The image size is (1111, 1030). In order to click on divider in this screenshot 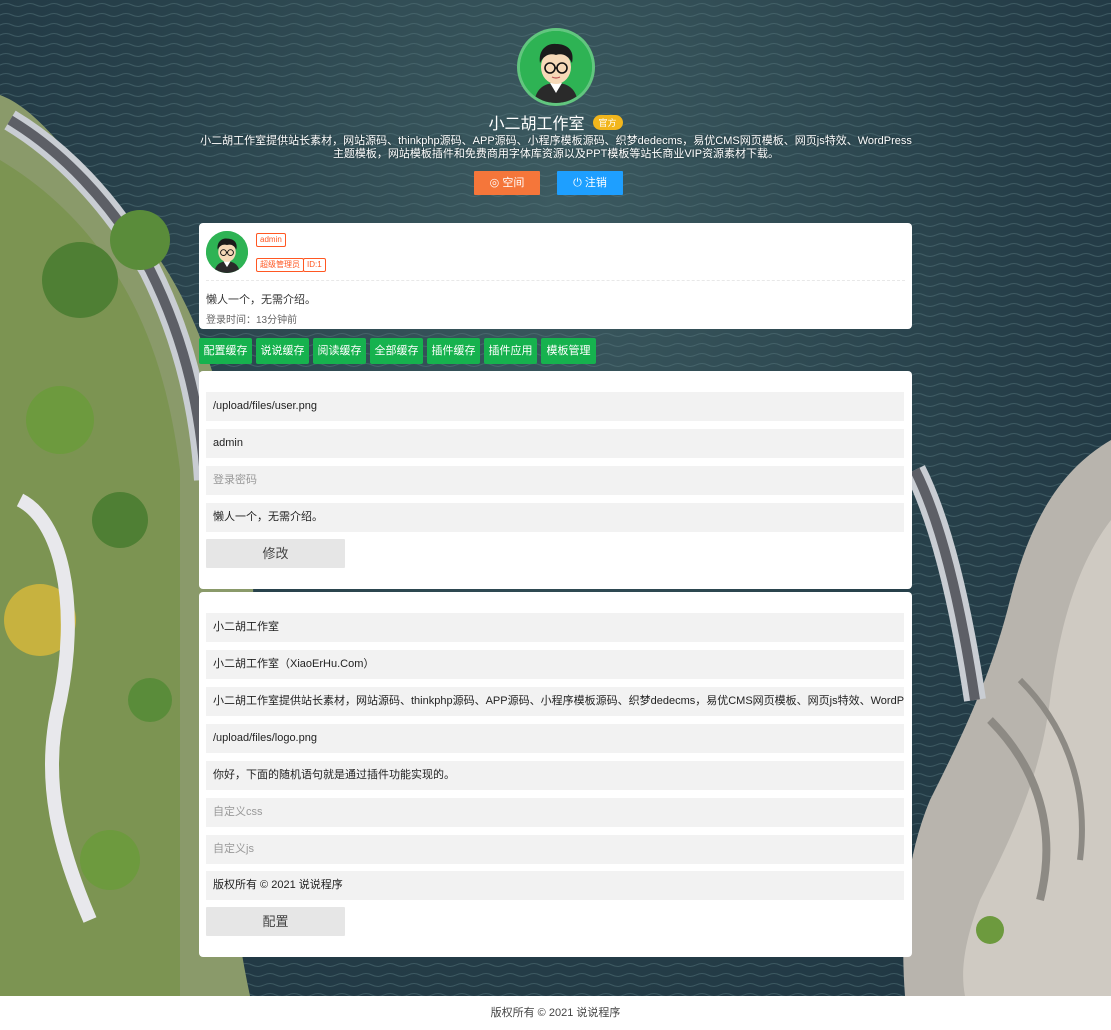, I will do `click(555, 280)`.